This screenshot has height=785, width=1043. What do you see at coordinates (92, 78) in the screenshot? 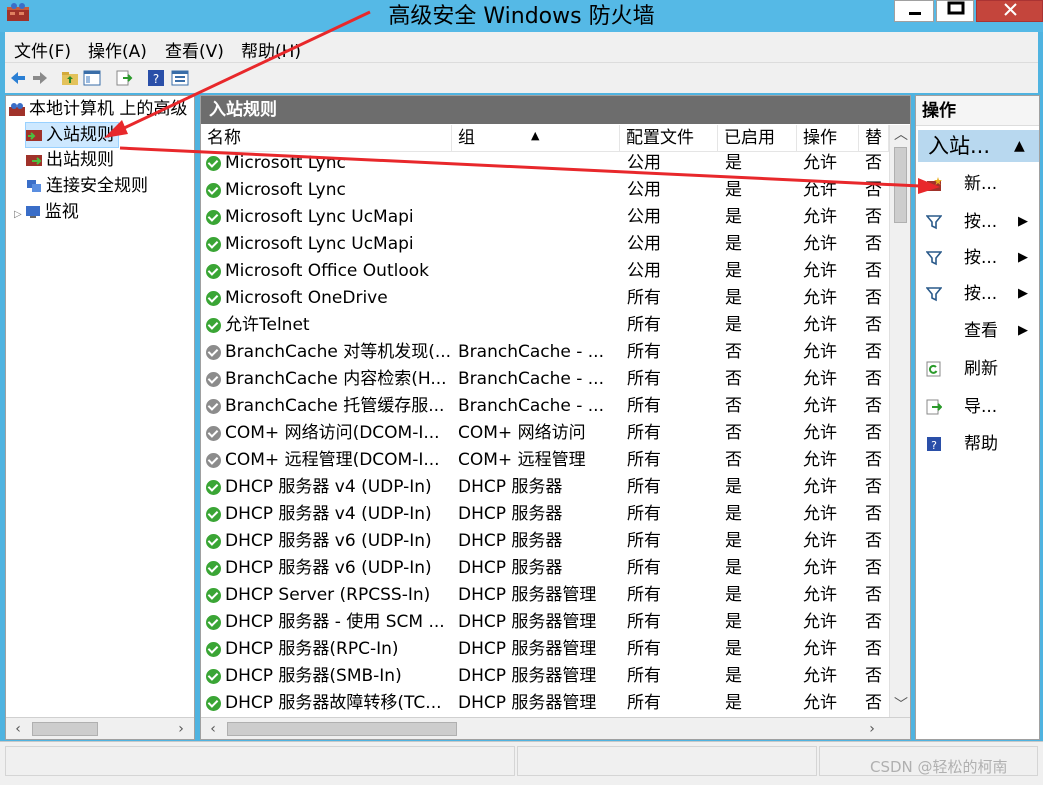
I see `show-hide-tree-icon` at bounding box center [92, 78].